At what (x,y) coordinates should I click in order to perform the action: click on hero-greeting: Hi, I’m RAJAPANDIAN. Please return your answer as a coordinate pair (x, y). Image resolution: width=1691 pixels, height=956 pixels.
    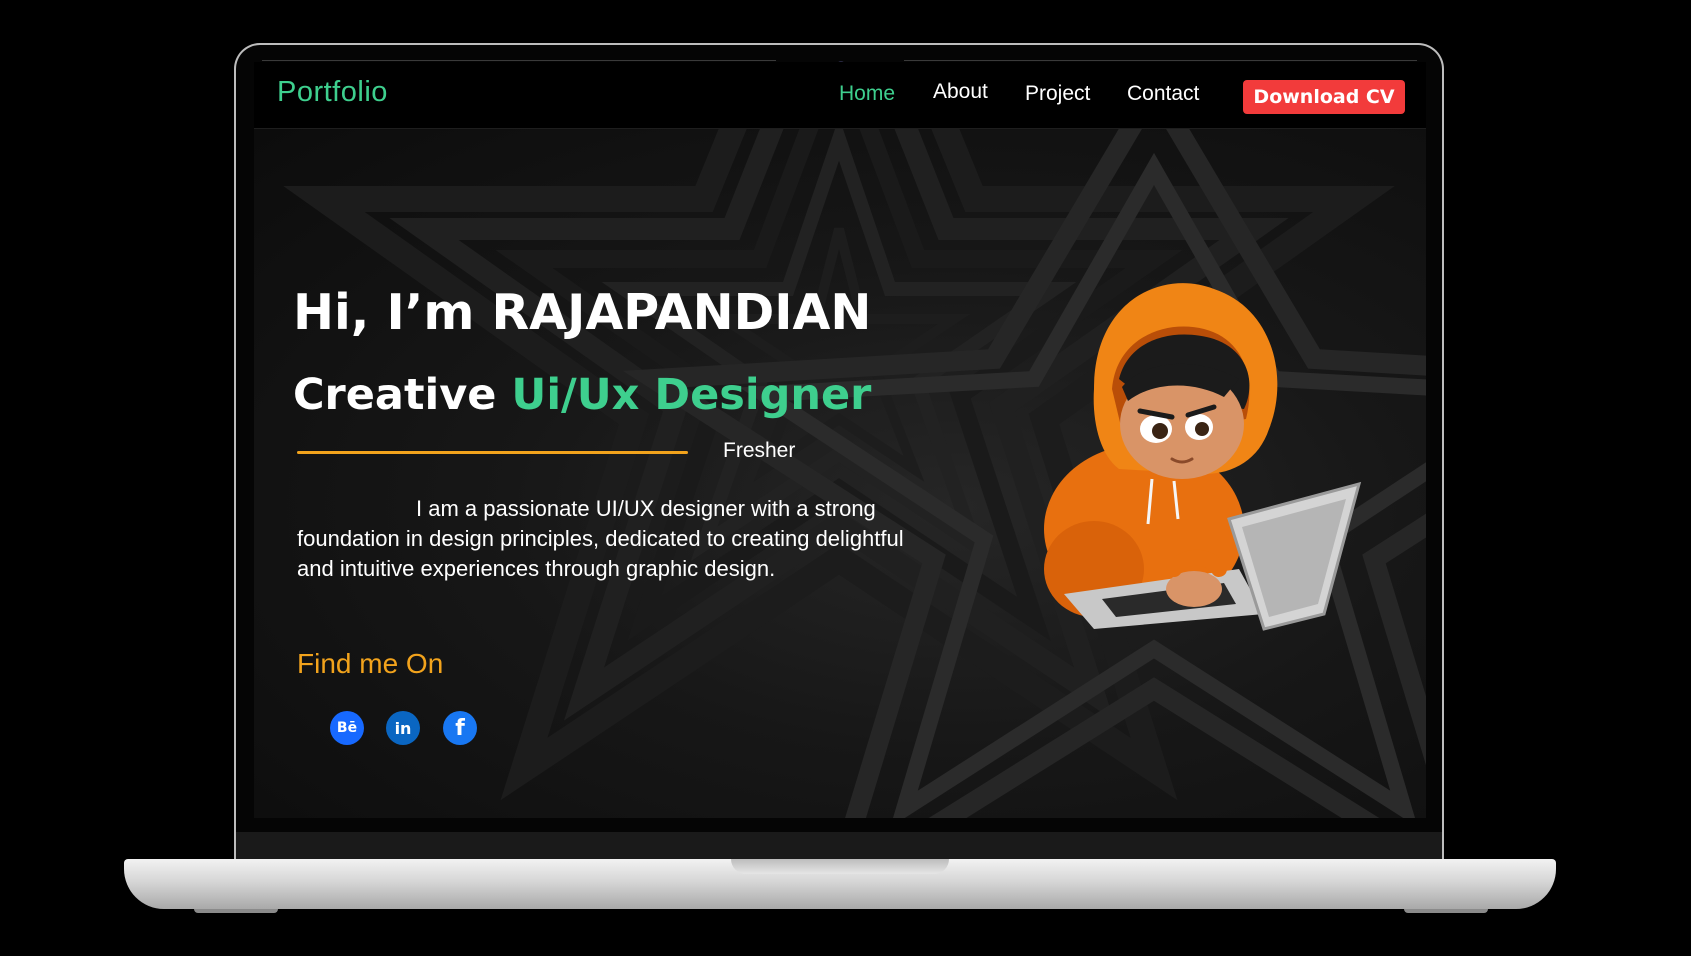
    Looking at the image, I should click on (582, 312).